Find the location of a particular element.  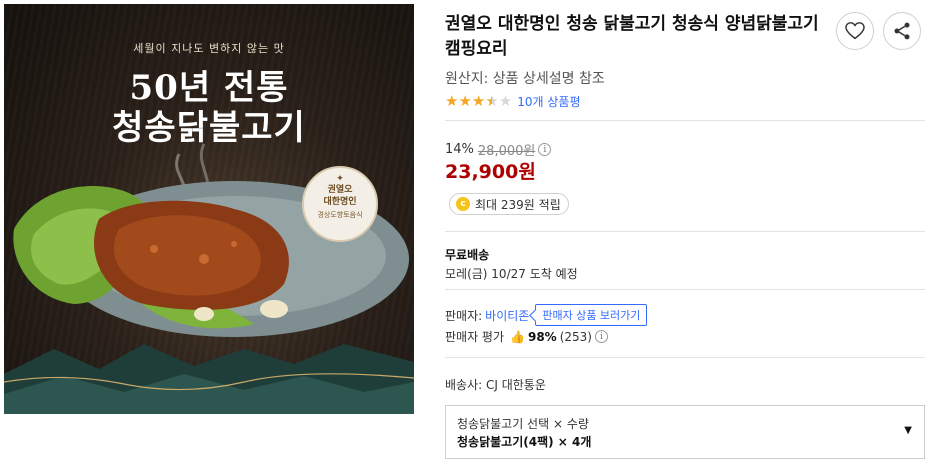

product-title: 권열오 대한명인 청송 닭불고기 청송식 양념닭불고기 캠핑요리 is located at coordinates (632, 36).